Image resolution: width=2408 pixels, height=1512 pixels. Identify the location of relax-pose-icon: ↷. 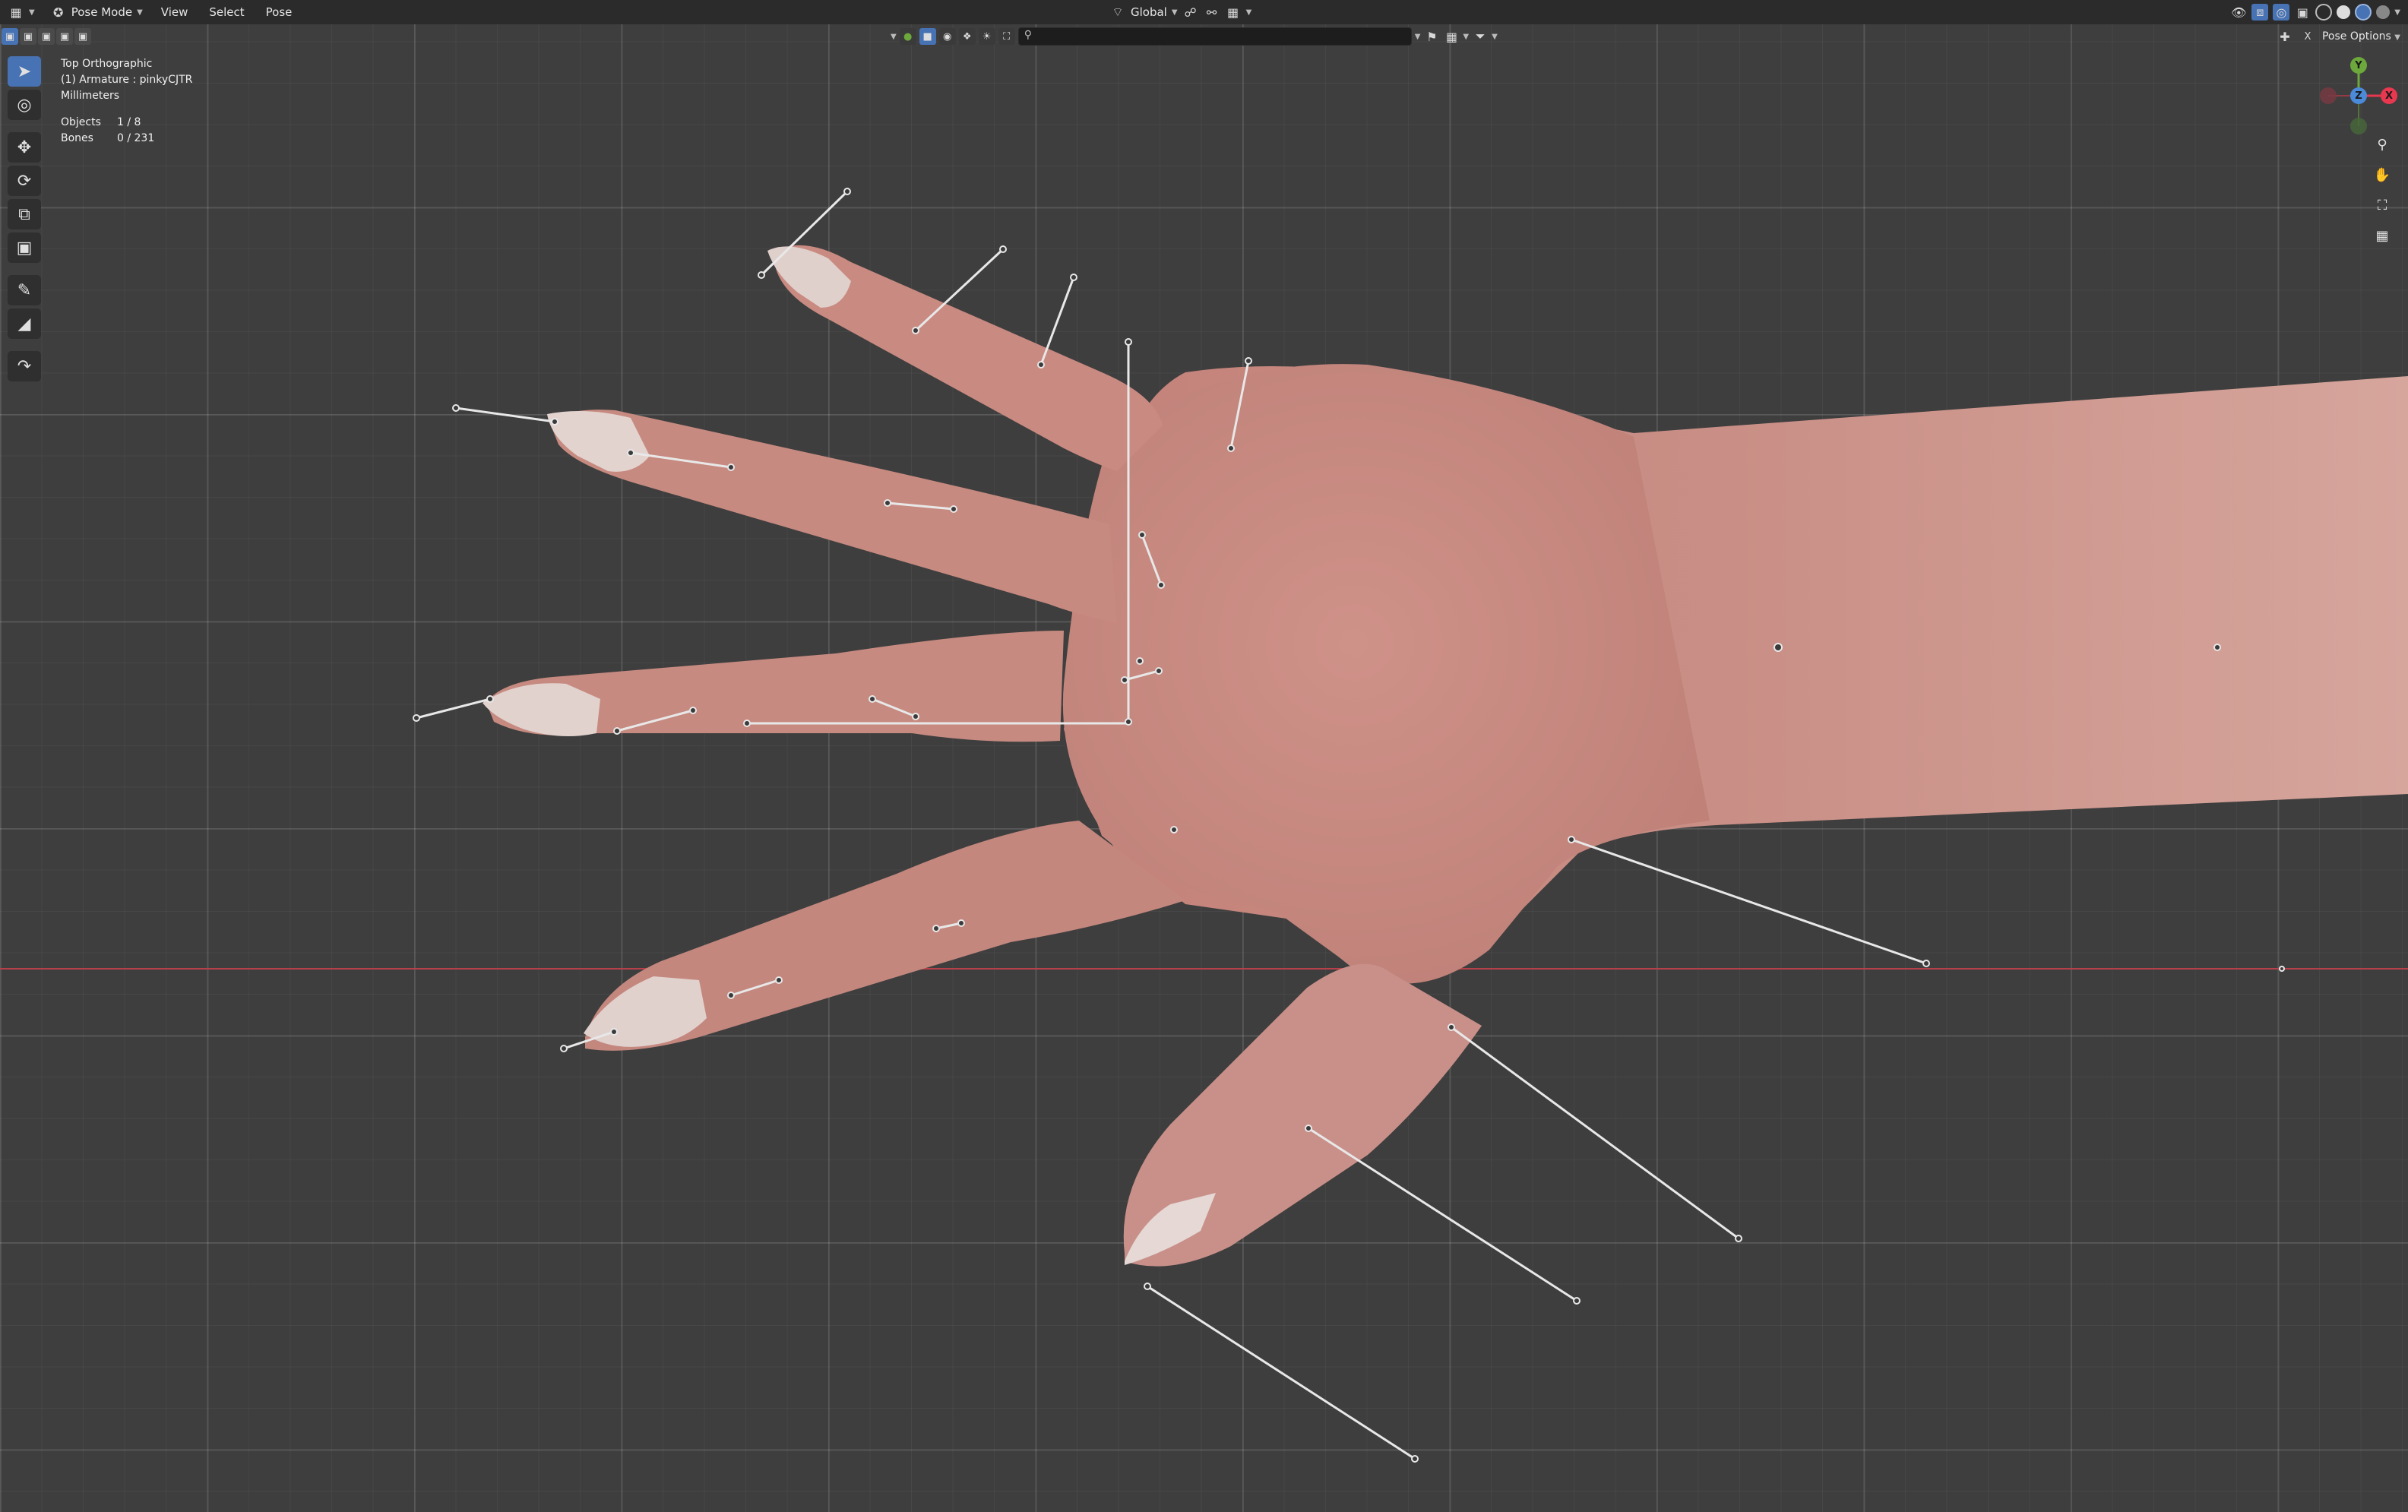
(24, 366).